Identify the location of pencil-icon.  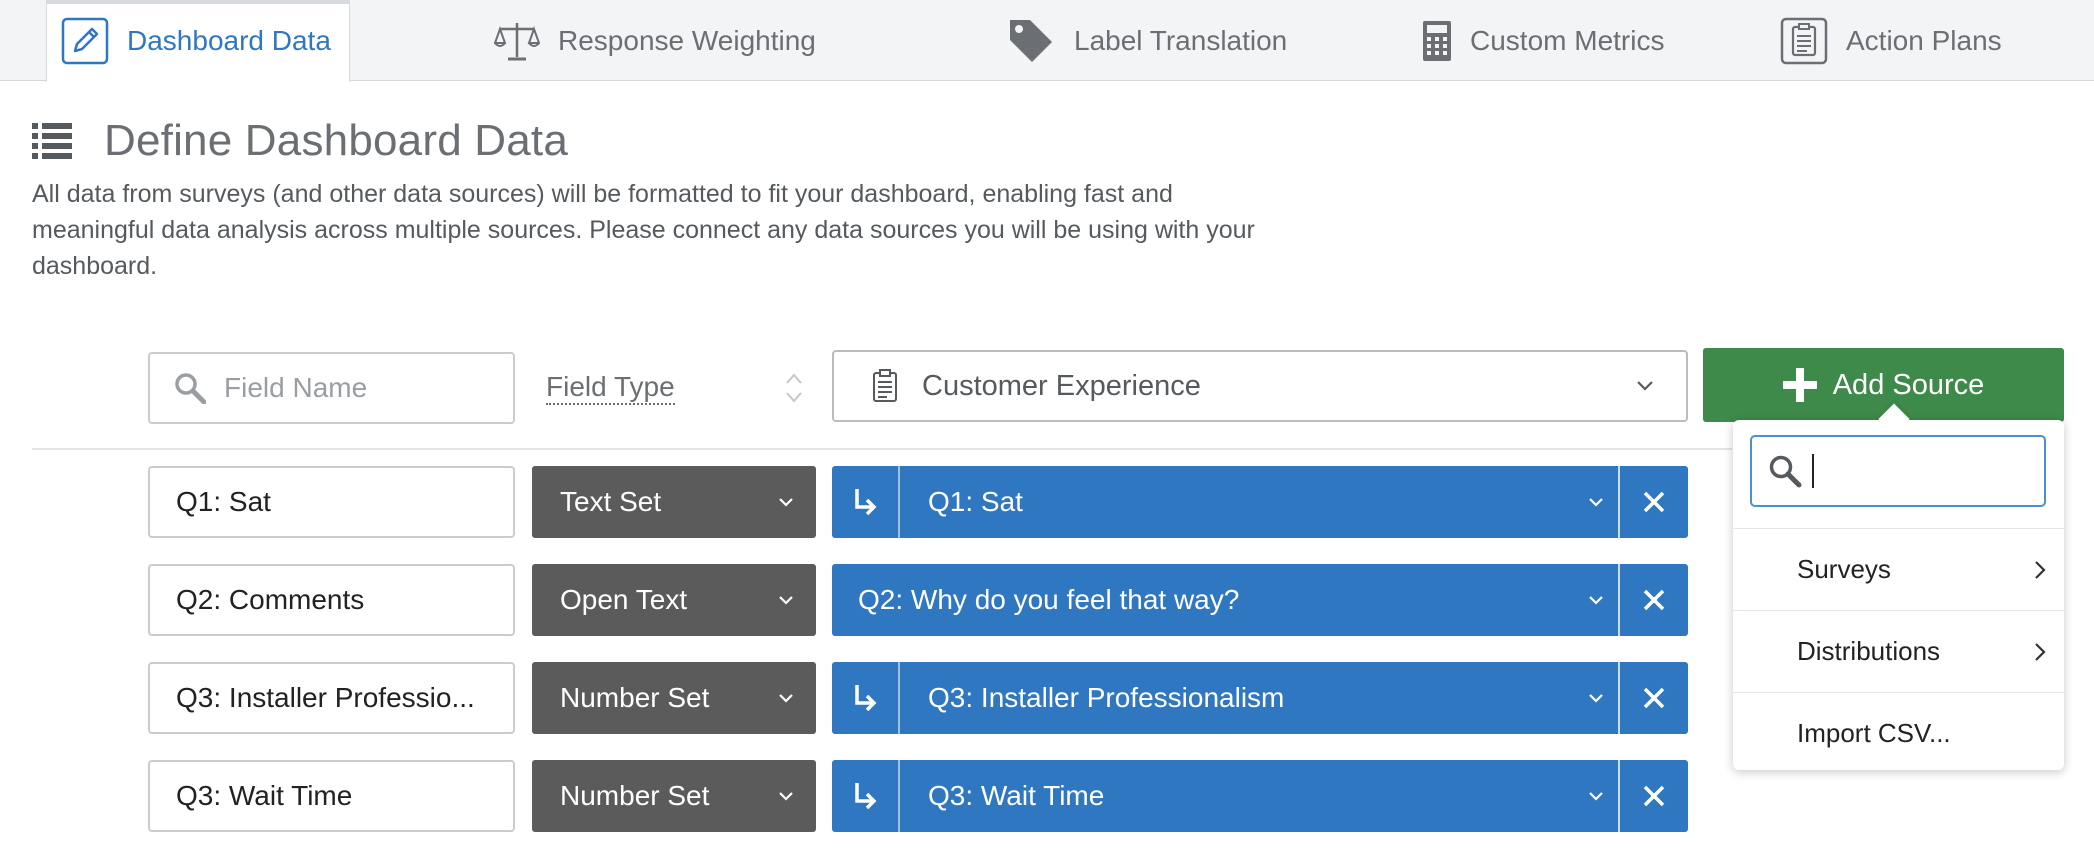
(85, 41).